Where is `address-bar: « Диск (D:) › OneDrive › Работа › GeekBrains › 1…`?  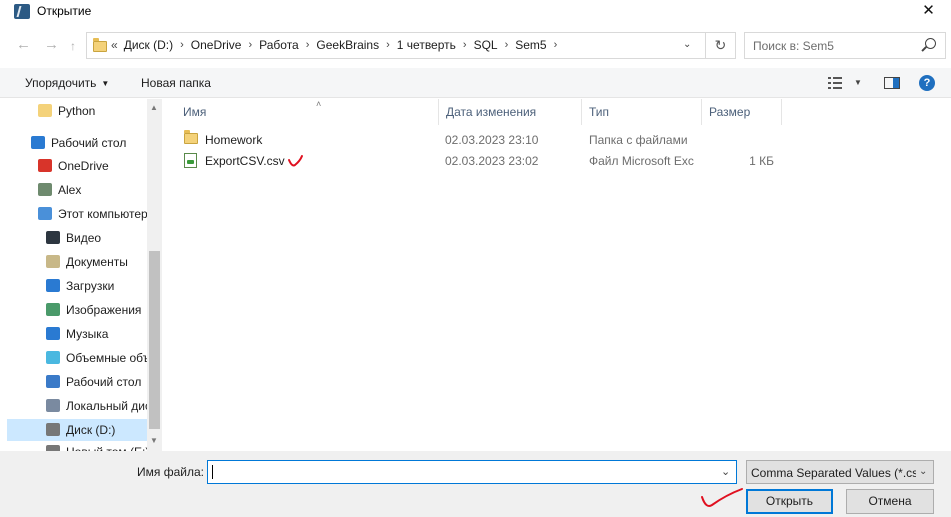 address-bar: « Диск (D:) › OneDrive › Работа › GeekBrains › 1… is located at coordinates (396, 45).